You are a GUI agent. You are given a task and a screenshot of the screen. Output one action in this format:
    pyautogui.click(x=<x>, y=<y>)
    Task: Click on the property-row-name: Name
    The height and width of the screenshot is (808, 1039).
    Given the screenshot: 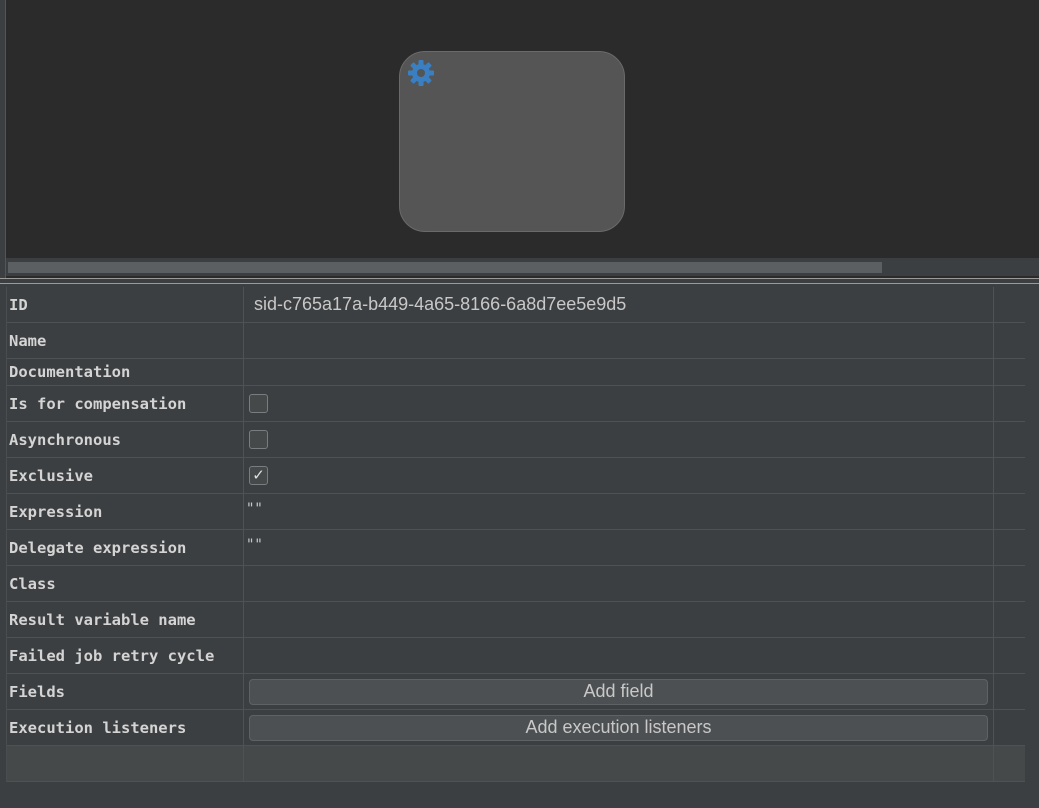 What is the action you would take?
    pyautogui.click(x=516, y=341)
    